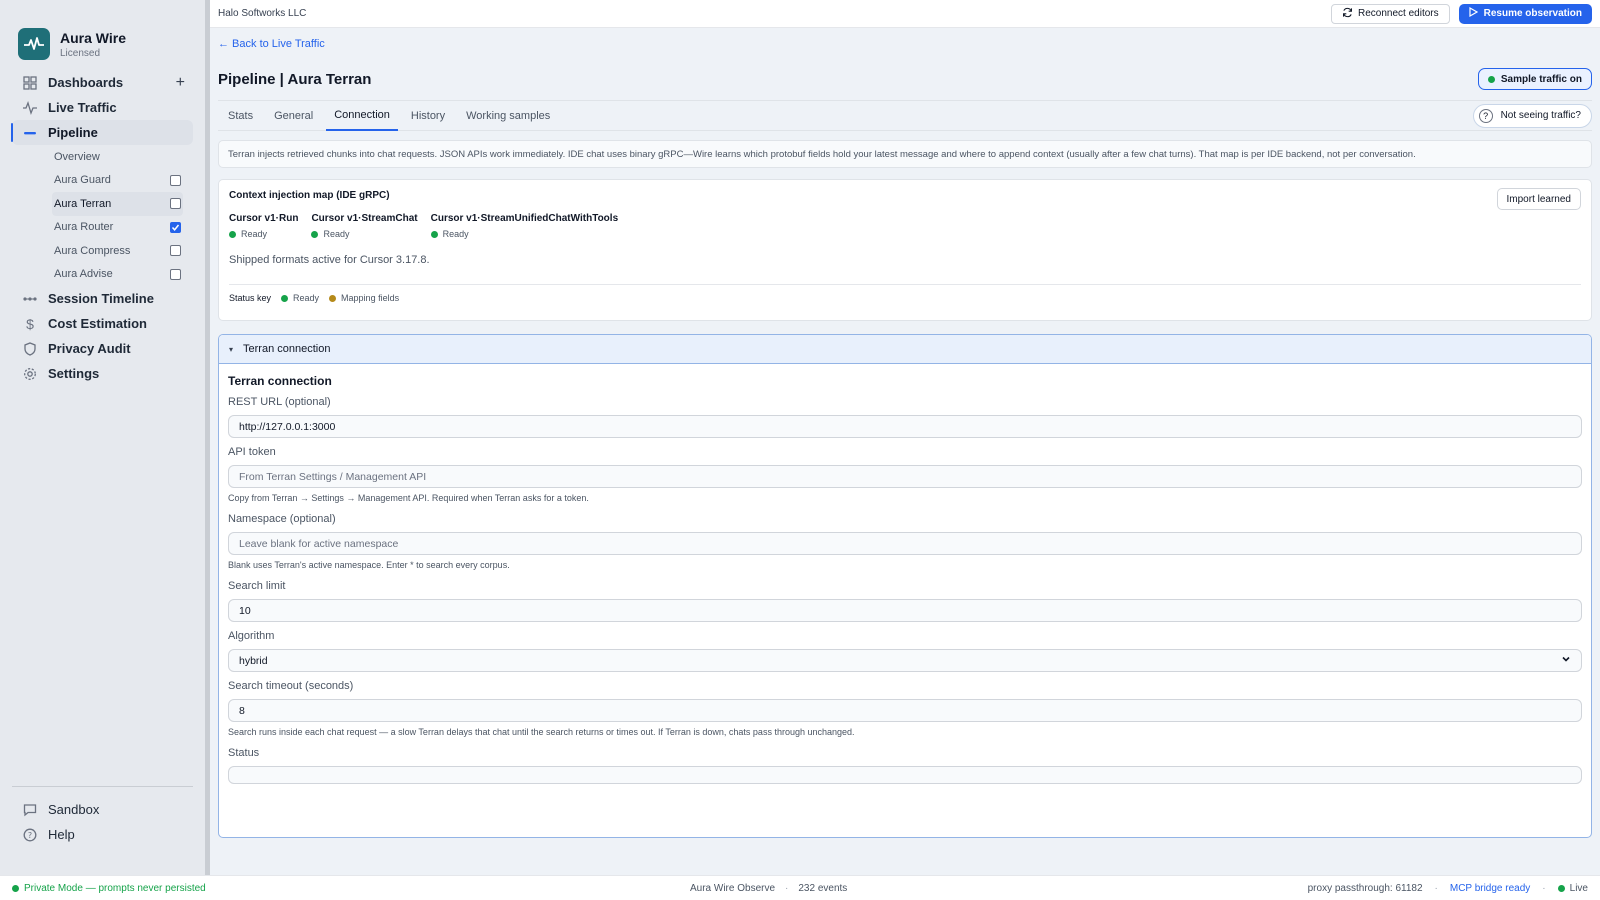 This screenshot has height=900, width=1600. Describe the element at coordinates (280, 381) in the screenshot. I see `section-title: Terran connection` at that location.